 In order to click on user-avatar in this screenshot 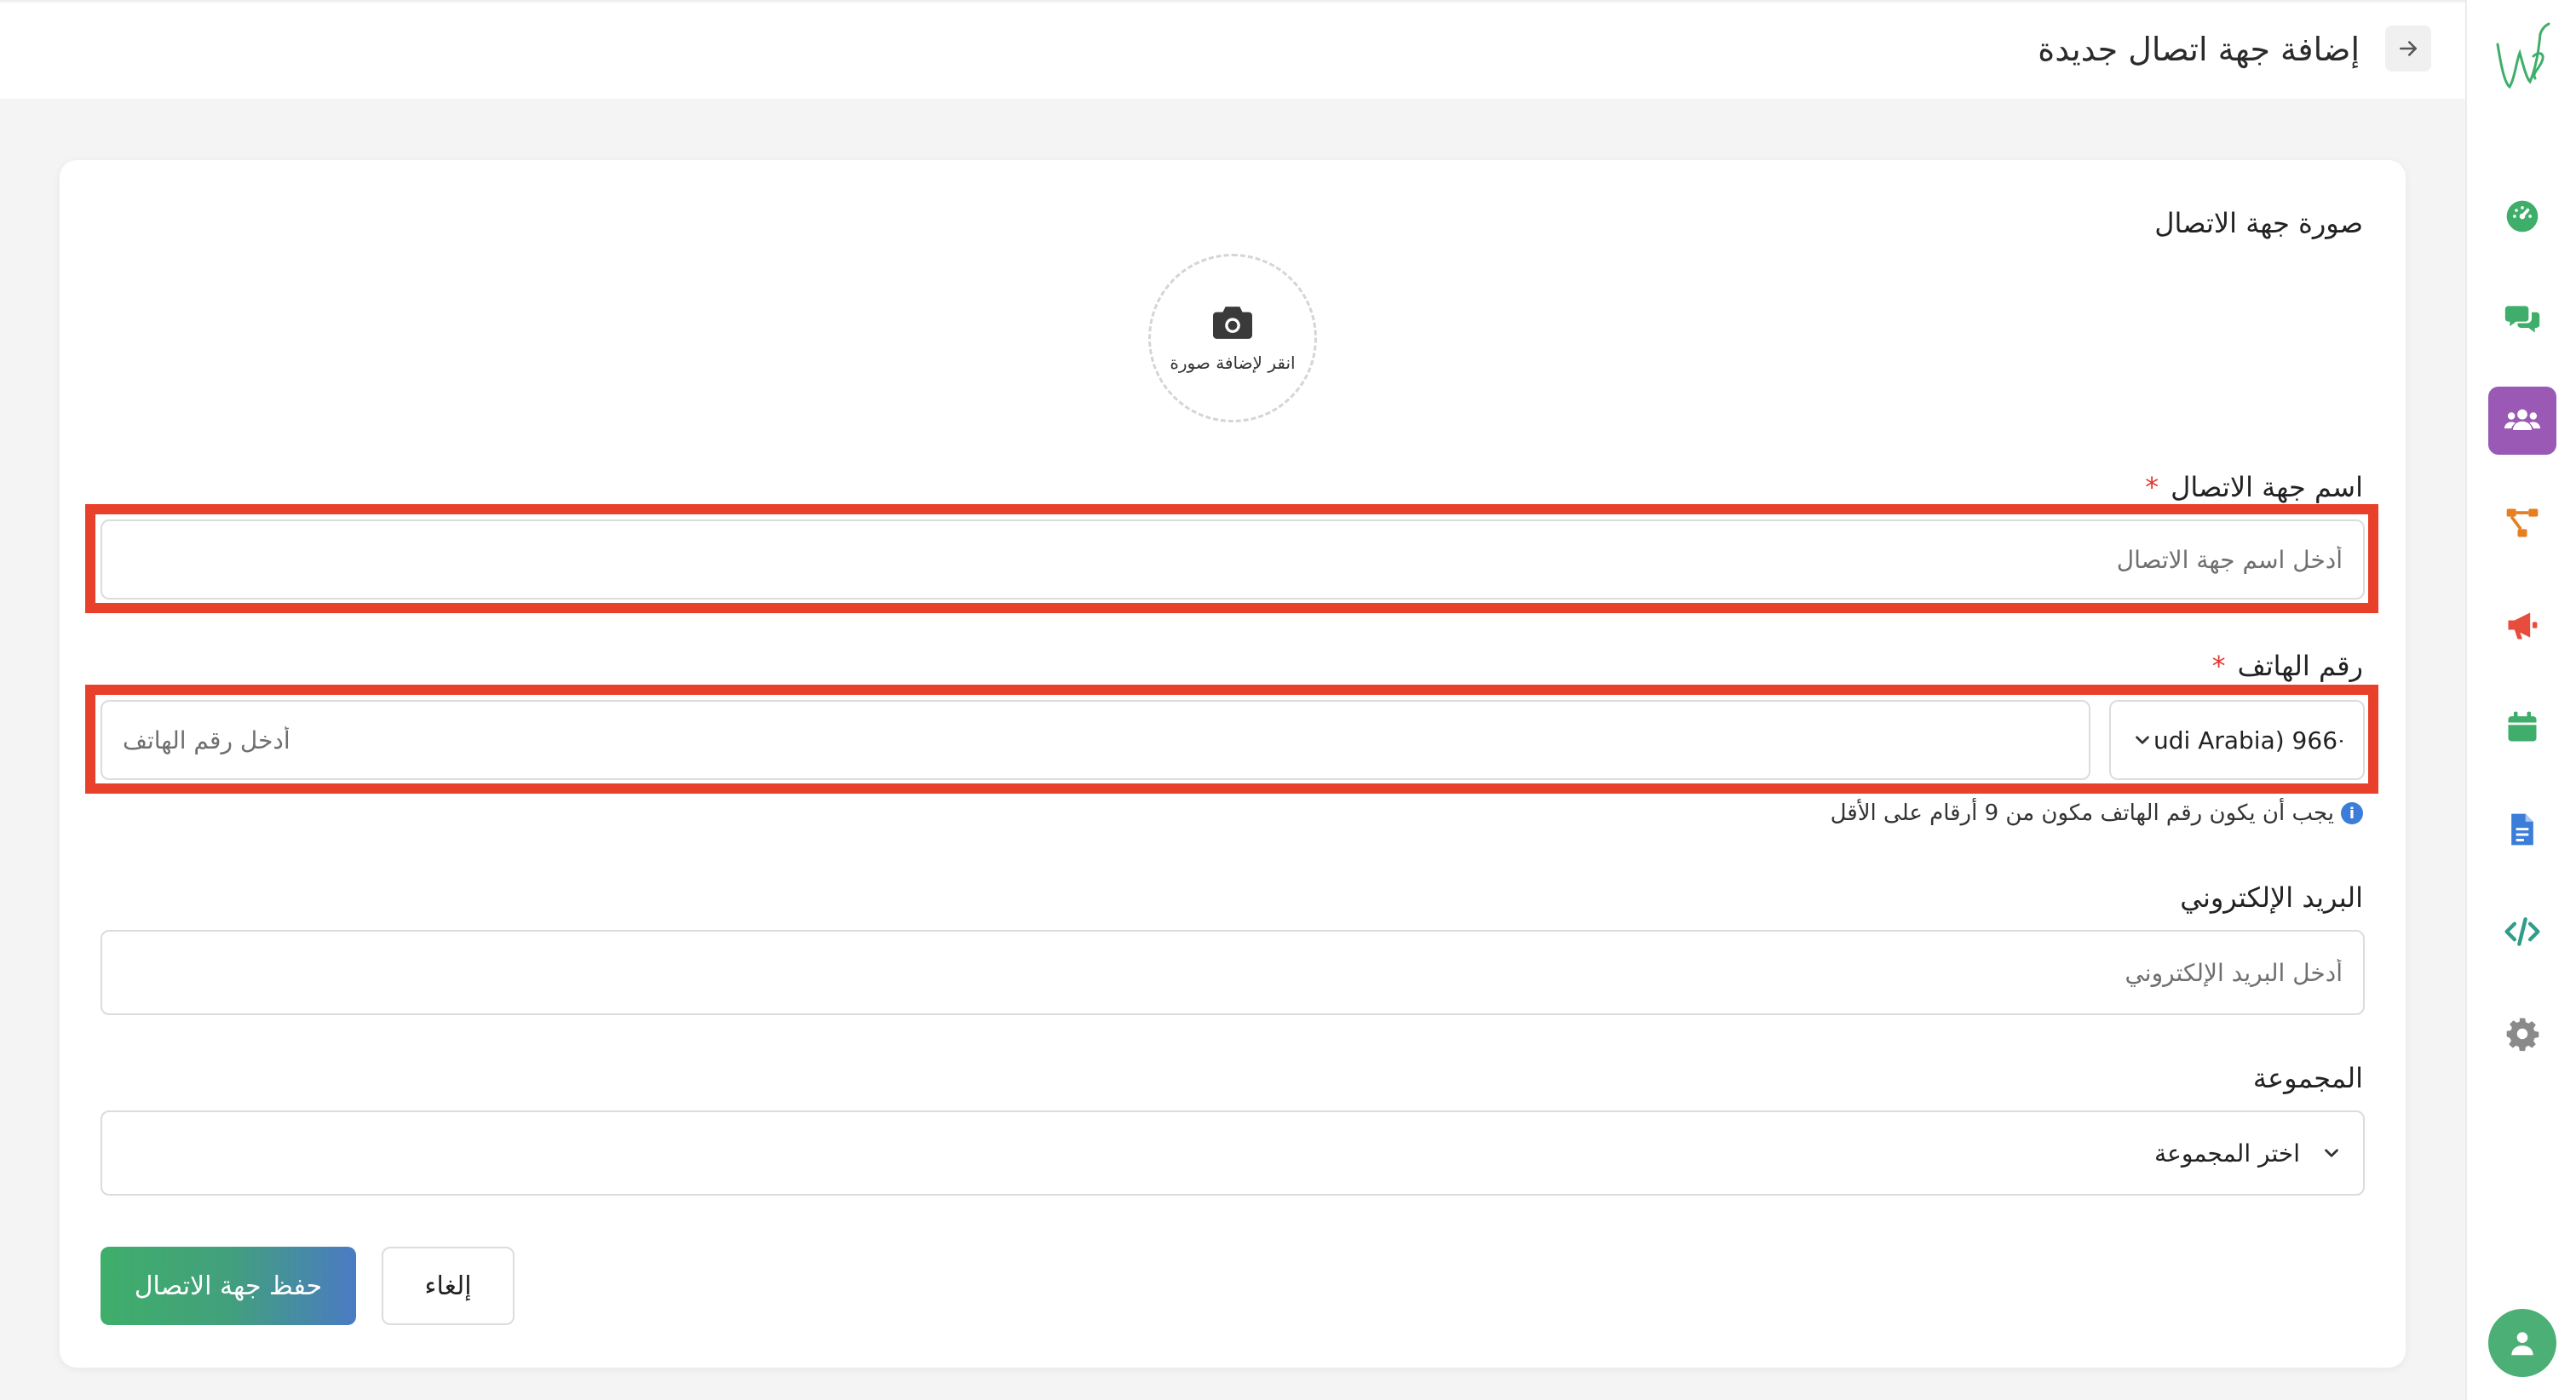, I will do `click(2522, 1343)`.